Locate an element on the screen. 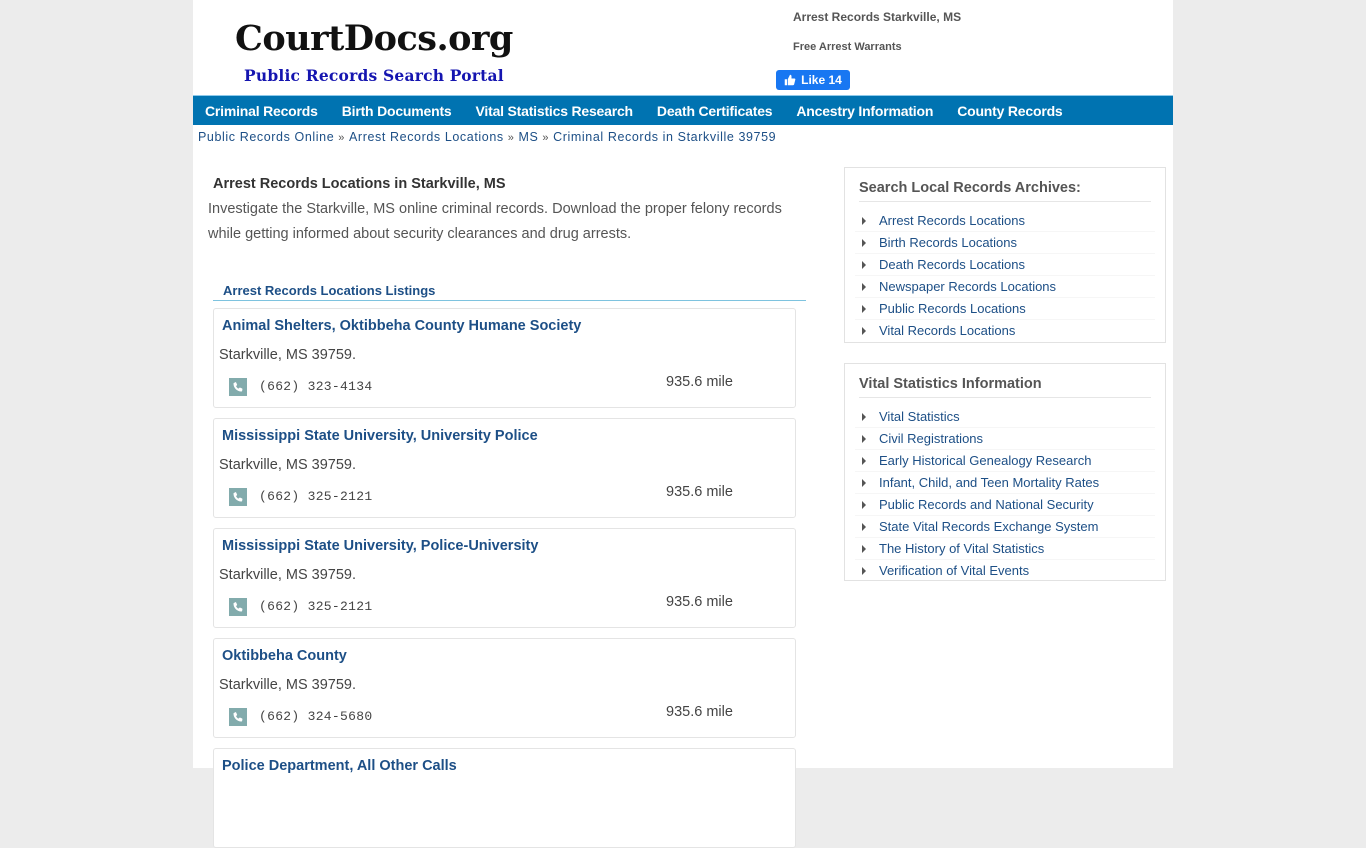 The height and width of the screenshot is (848, 1366). site-tagline: Public Records Search Portal is located at coordinates (374, 75).